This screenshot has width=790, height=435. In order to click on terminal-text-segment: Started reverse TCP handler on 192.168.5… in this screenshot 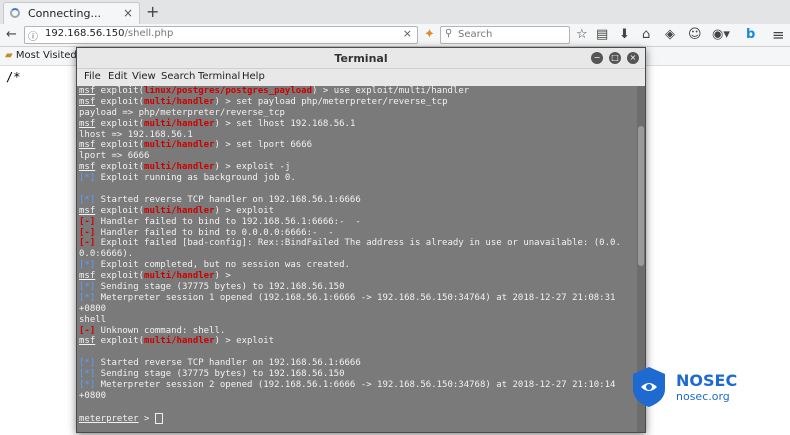, I will do `click(228, 363)`.